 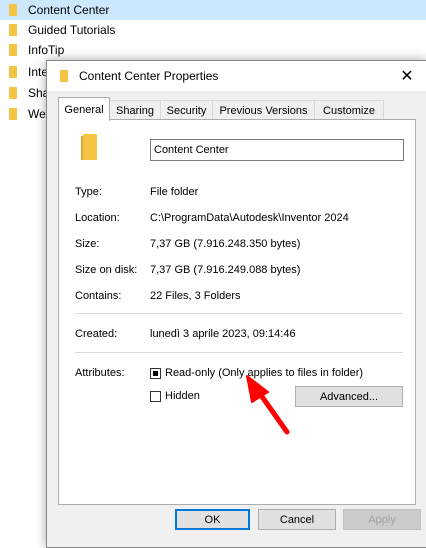 What do you see at coordinates (135, 110) in the screenshot?
I see `tab-sharing: Sharing` at bounding box center [135, 110].